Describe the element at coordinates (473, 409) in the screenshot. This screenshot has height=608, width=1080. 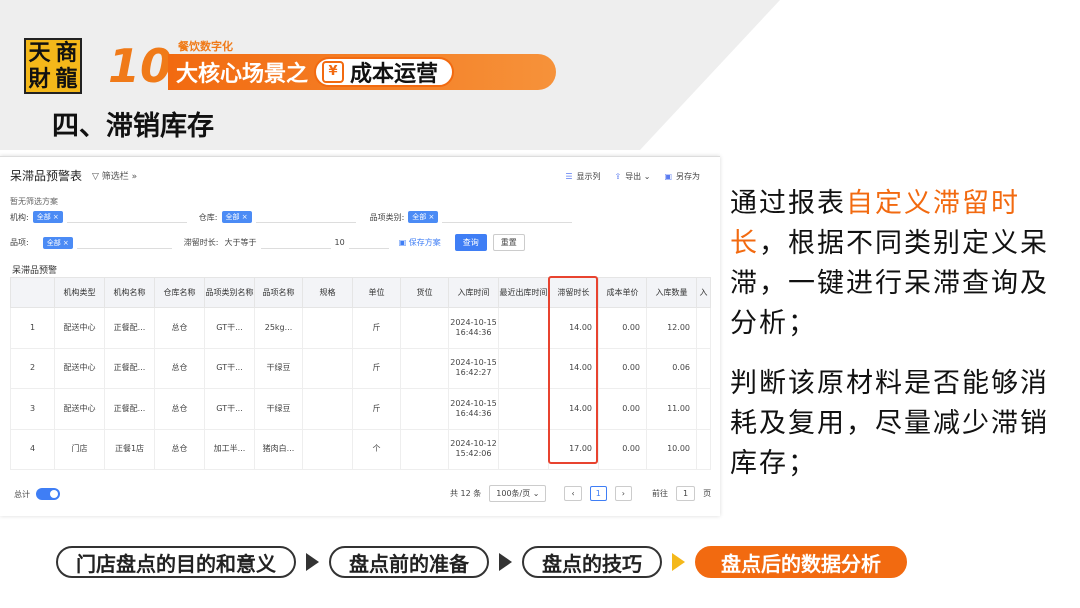
I see `table-cell: 2024-10-15 16:44:36` at that location.